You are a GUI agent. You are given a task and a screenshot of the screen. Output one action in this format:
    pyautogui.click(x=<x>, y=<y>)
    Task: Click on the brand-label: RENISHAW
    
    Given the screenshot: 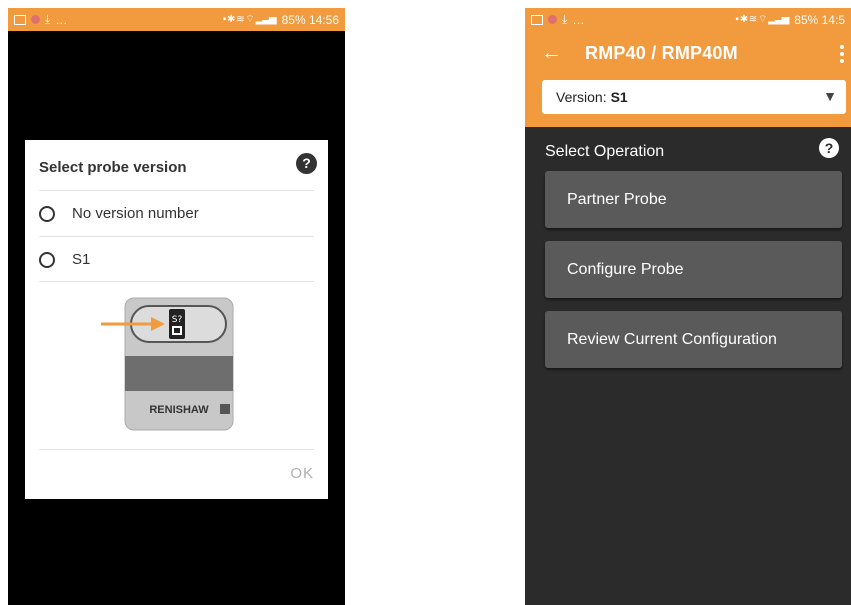 What is the action you would take?
    pyautogui.click(x=179, y=410)
    